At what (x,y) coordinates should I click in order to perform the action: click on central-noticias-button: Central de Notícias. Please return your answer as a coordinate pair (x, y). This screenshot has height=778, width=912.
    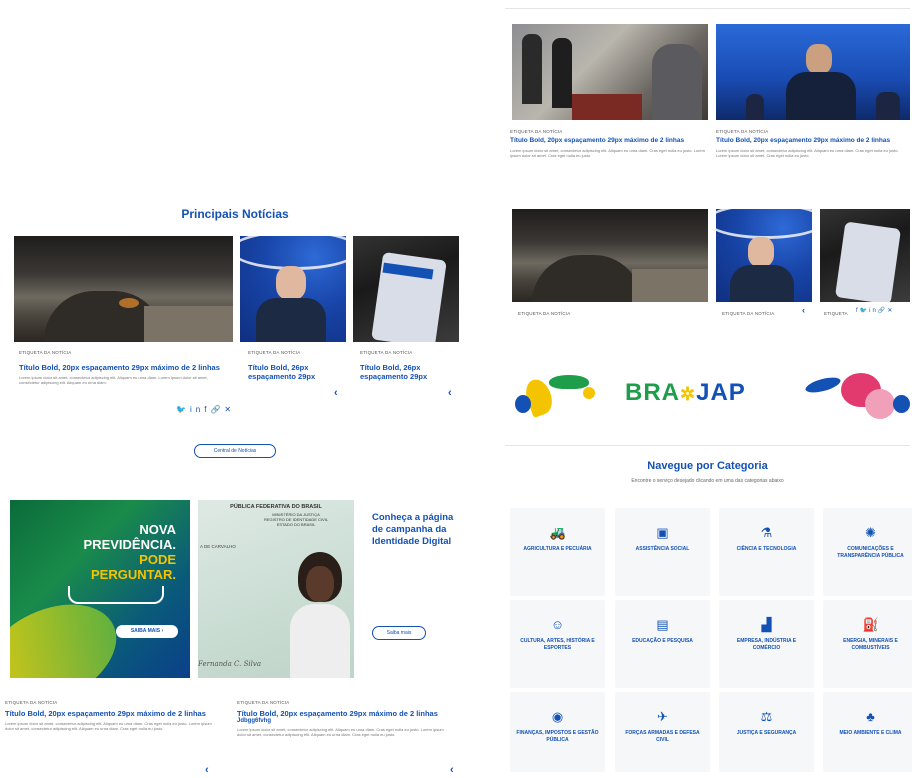
    Looking at the image, I should click on (235, 451).